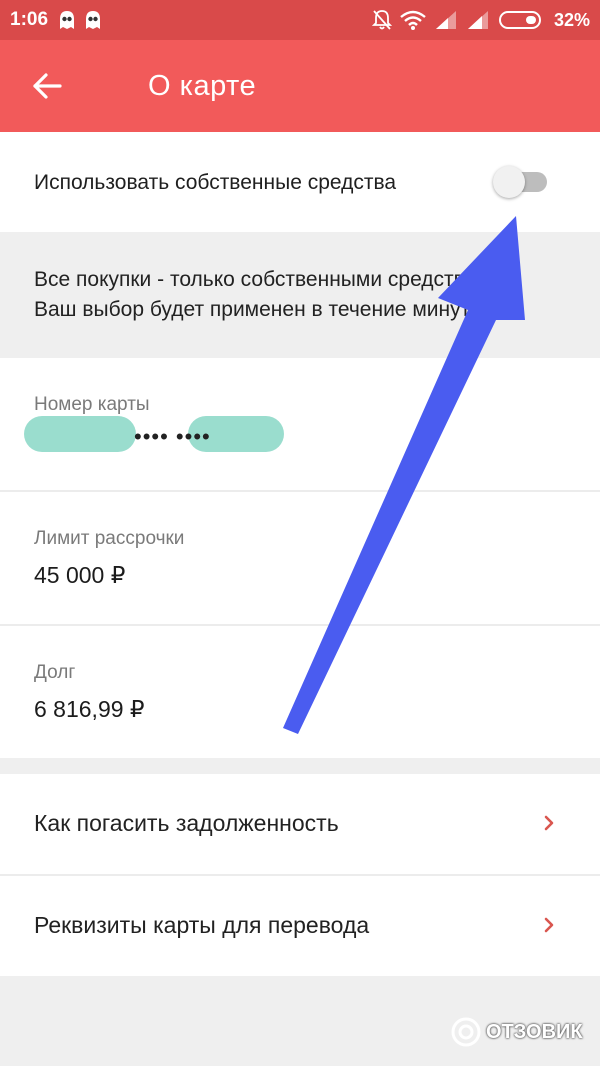 The image size is (600, 1066). What do you see at coordinates (534, 1031) in the screenshot?
I see `watermark-text: ОТЗОВИК` at bounding box center [534, 1031].